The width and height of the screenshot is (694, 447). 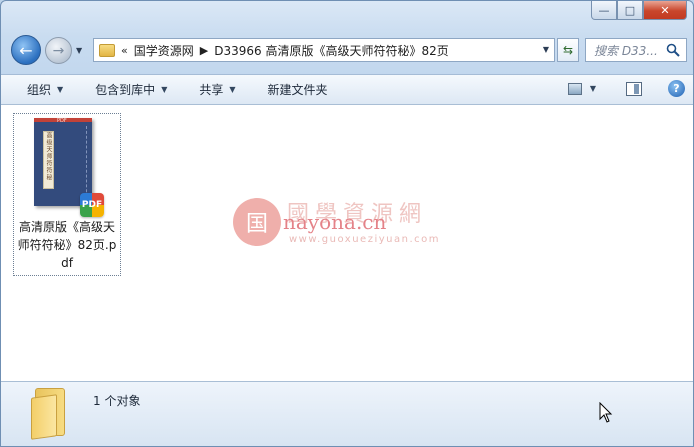 What do you see at coordinates (87, 164) in the screenshot?
I see `book-stitch` at bounding box center [87, 164].